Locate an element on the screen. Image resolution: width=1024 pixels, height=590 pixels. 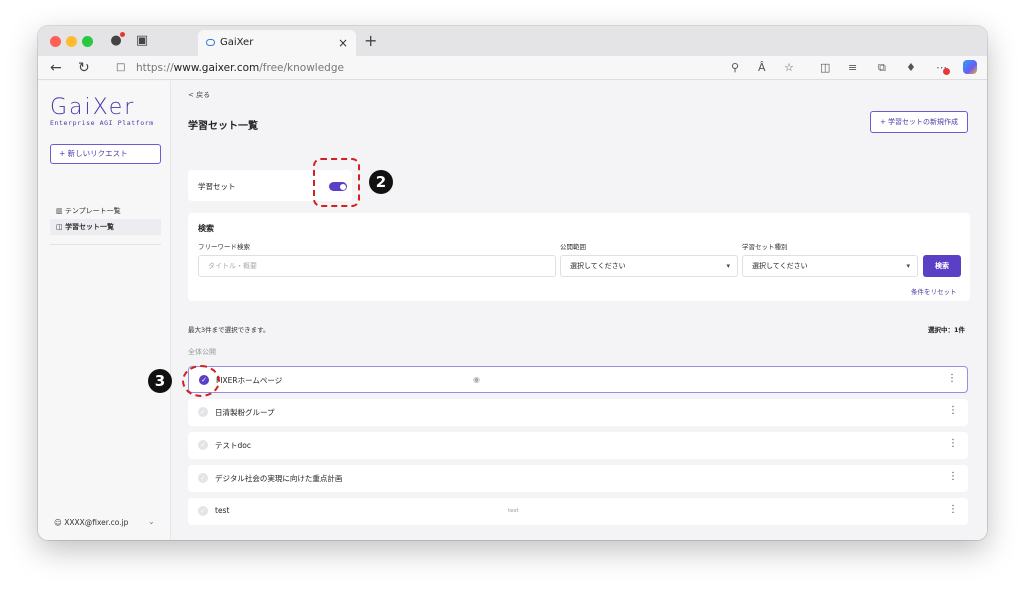
browser-tab: GaiXer × is located at coordinates (277, 43).